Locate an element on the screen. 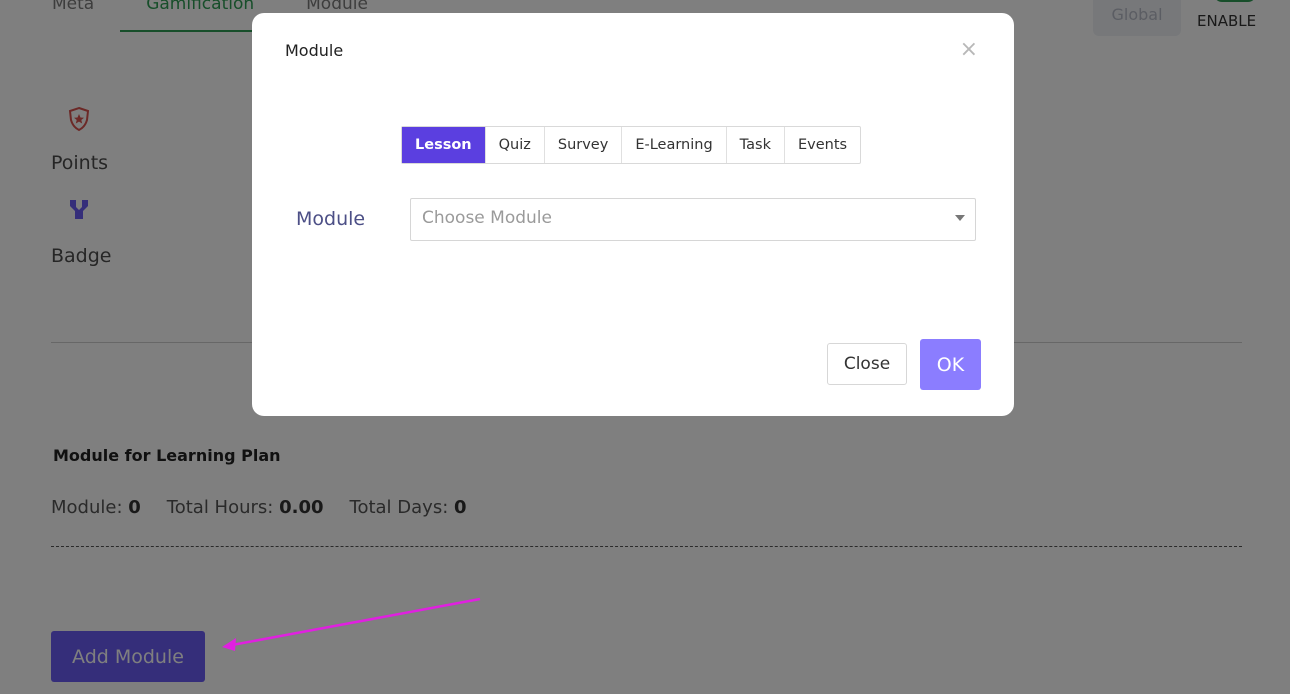 The height and width of the screenshot is (694, 1290). tab-e-learning: E-Learning is located at coordinates (674, 145).